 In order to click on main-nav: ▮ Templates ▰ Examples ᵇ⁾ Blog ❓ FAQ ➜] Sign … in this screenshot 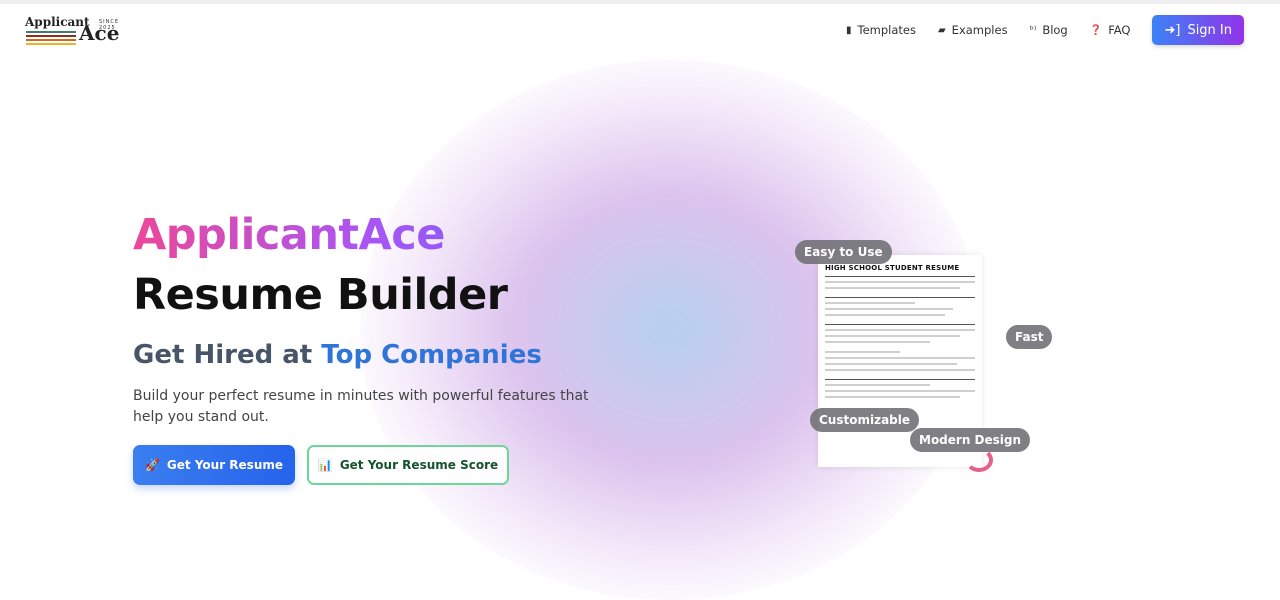, I will do `click(1045, 30)`.